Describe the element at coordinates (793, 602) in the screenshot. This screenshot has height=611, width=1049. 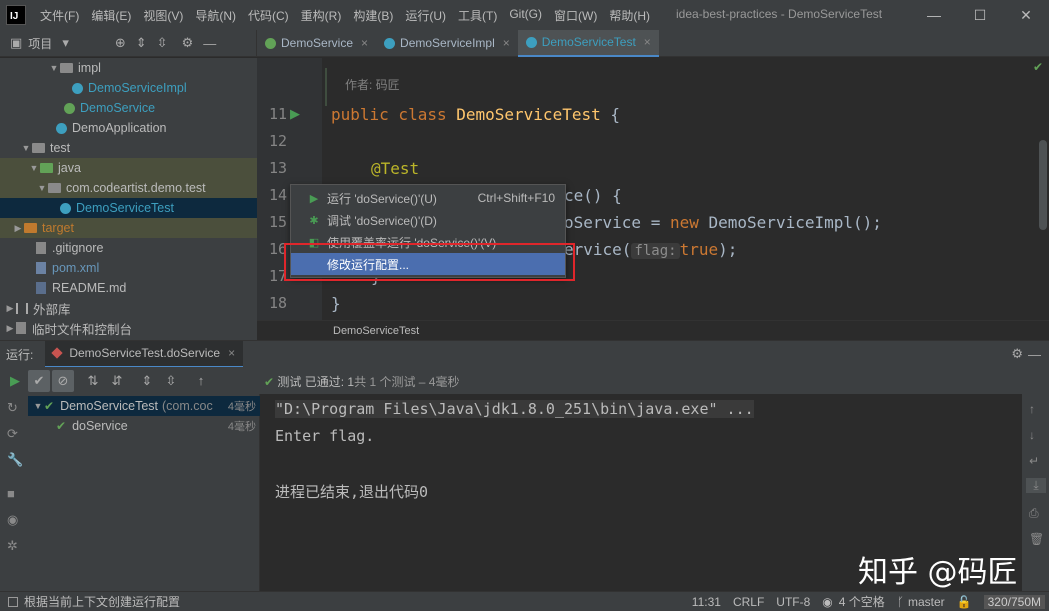
I see `file-encoding: UTF-8` at that location.